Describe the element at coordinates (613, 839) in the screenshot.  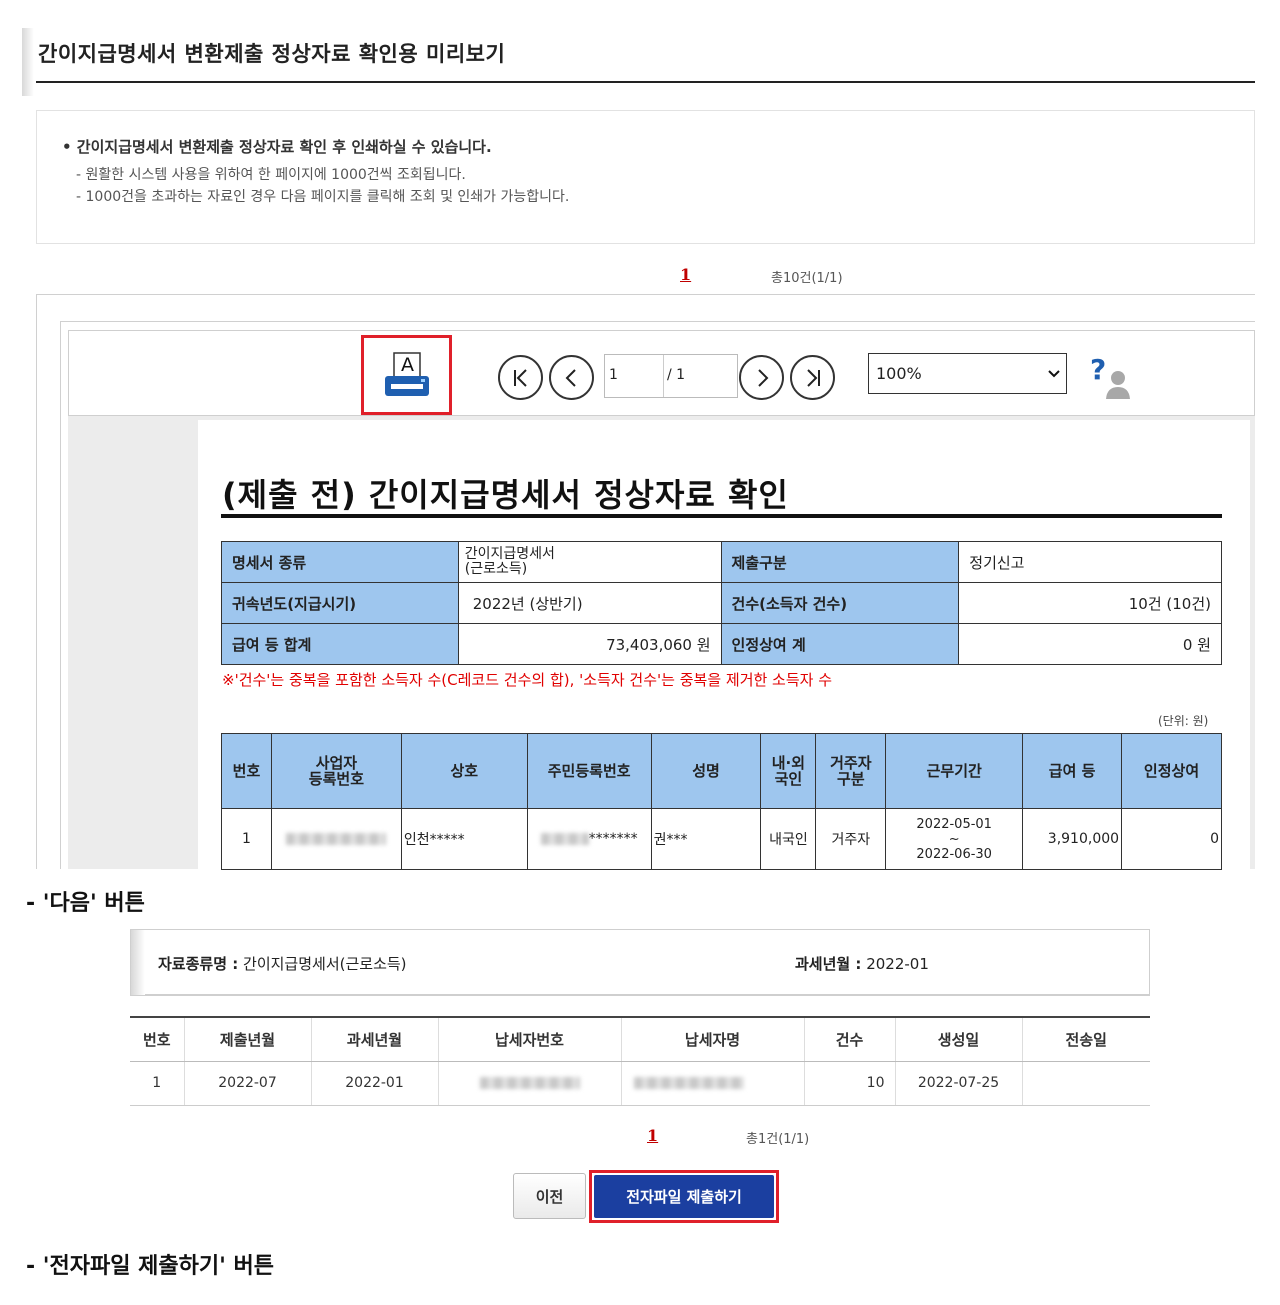
I see `resident-number-suffix: *******` at that location.